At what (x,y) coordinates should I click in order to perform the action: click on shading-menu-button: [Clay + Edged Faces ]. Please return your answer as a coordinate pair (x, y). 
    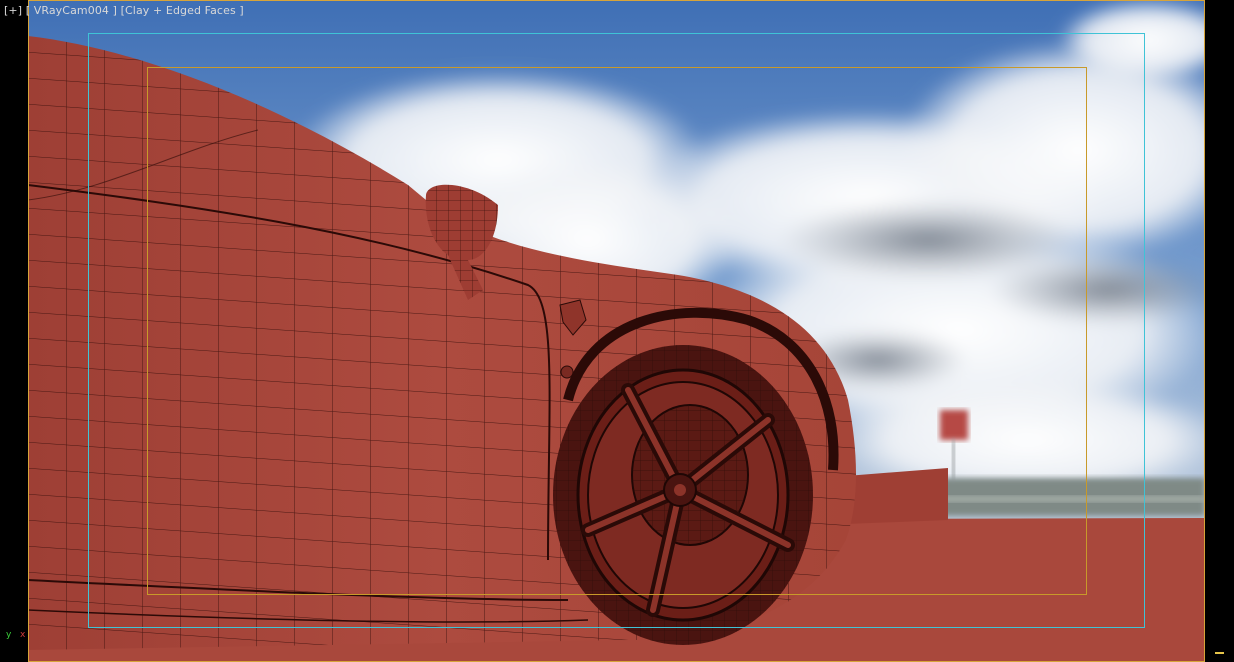
    Looking at the image, I should click on (182, 10).